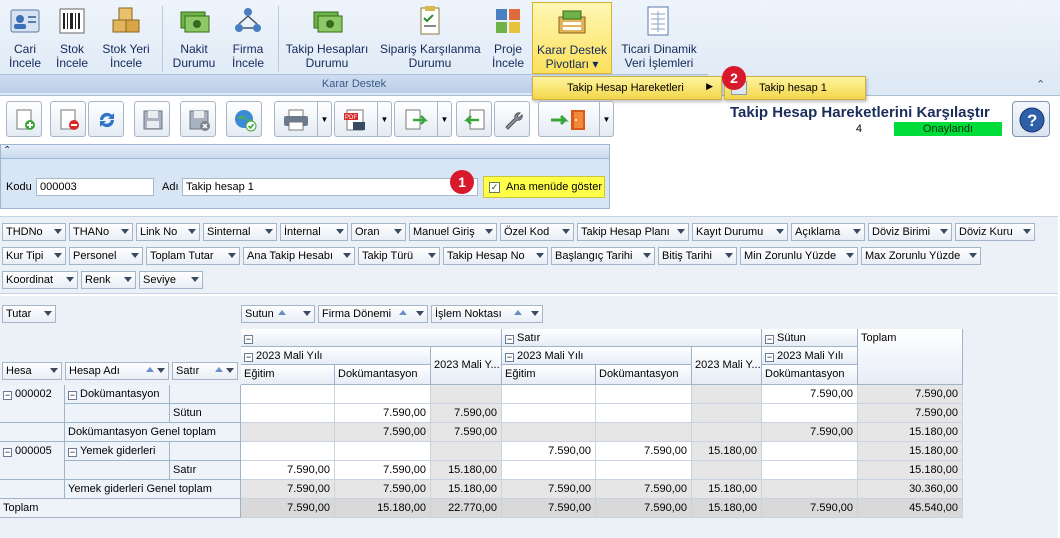  I want to click on filter-field-thano: THANo, so click(101, 232).